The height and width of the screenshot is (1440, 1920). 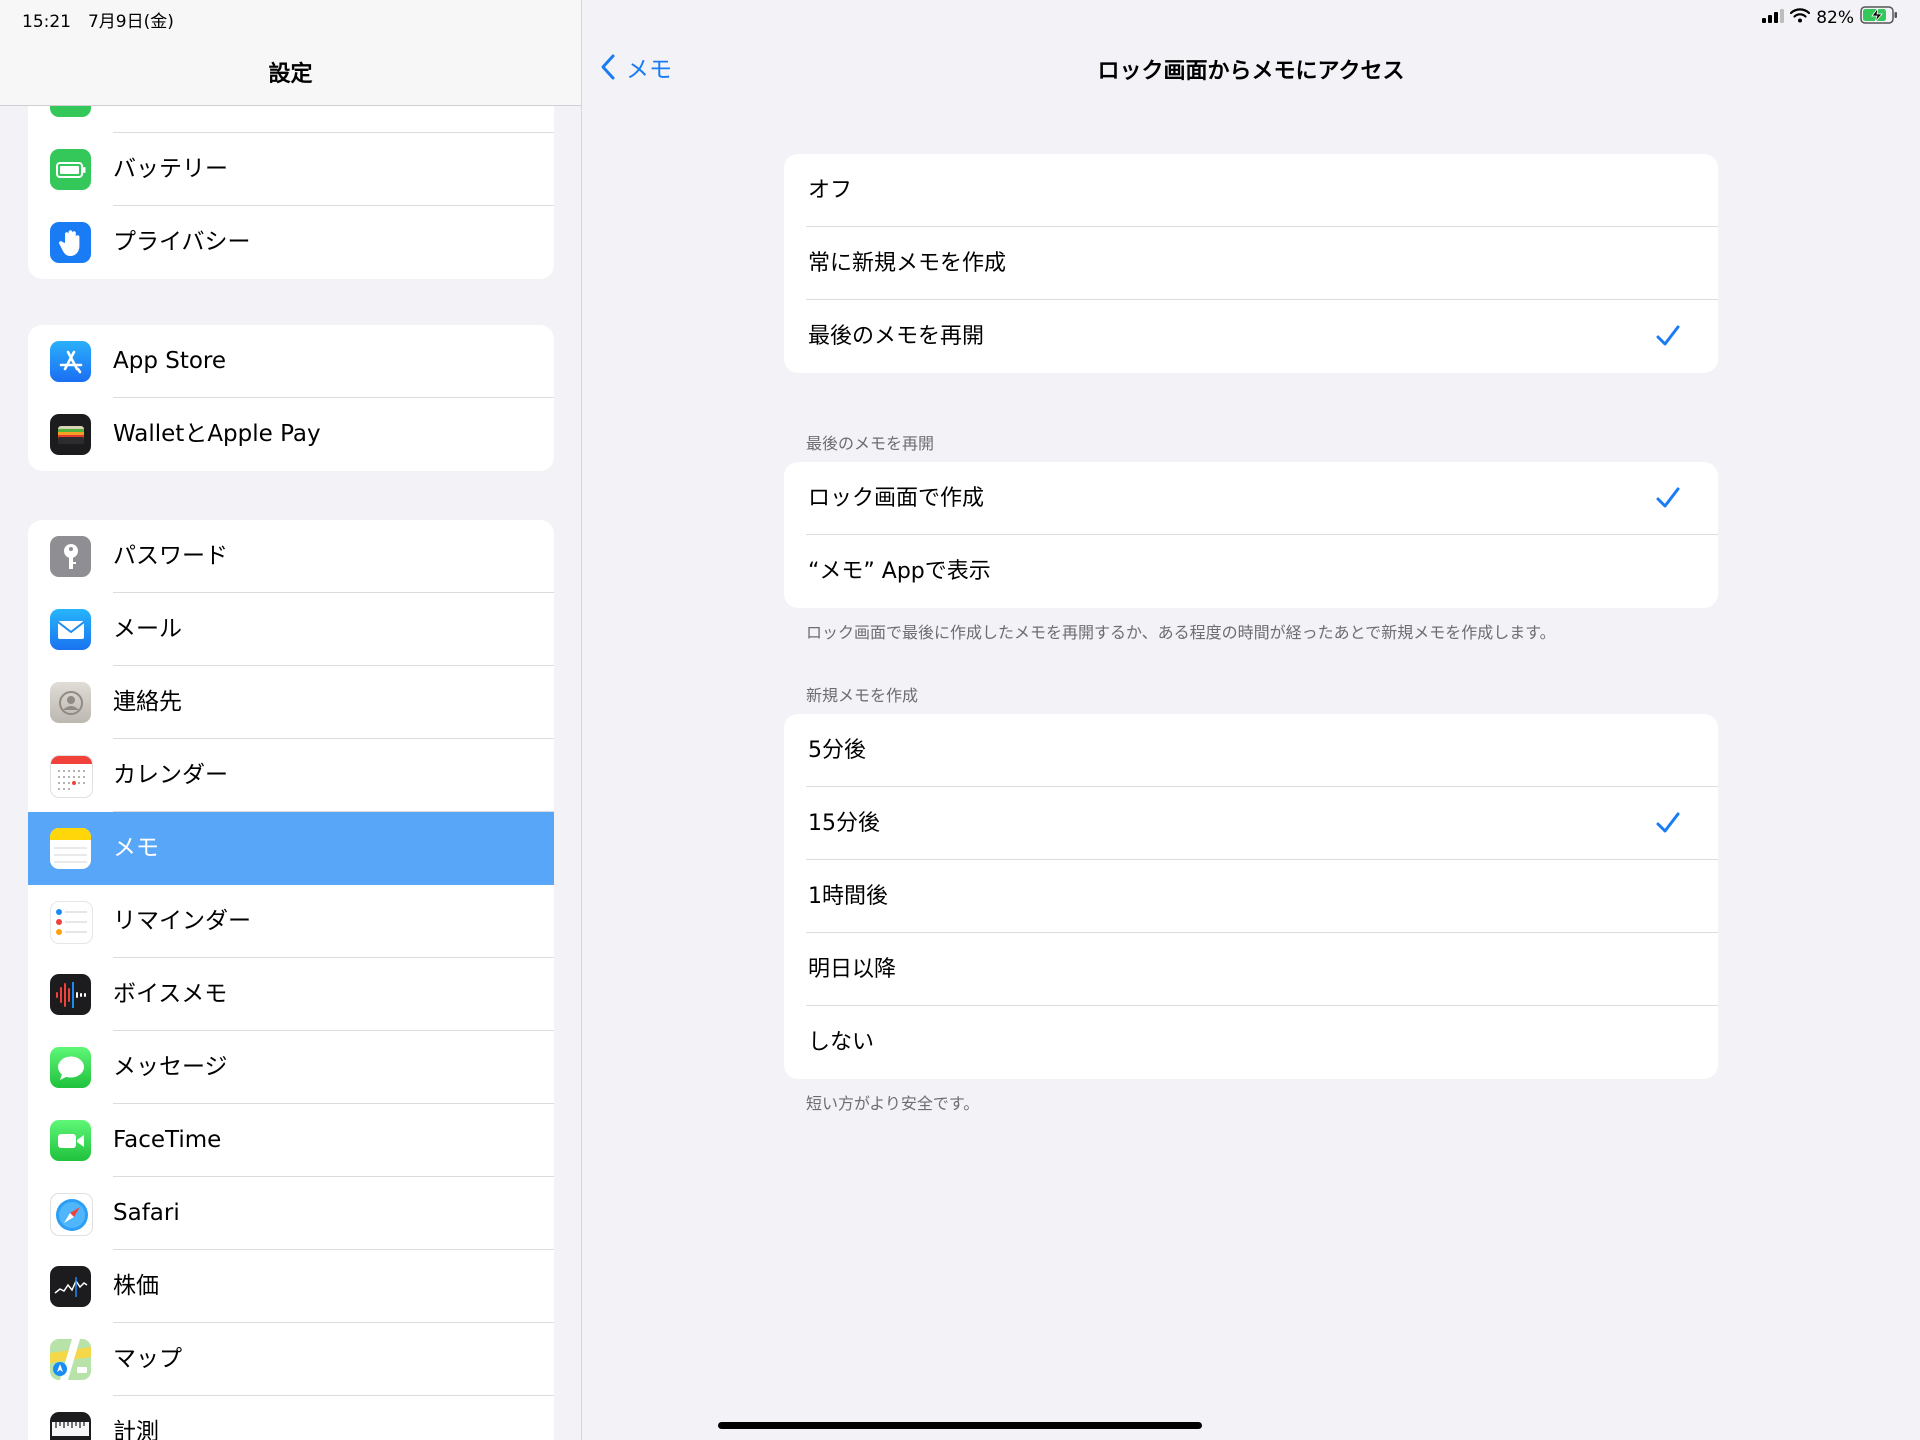 What do you see at coordinates (291, 1067) in the screenshot?
I see `sidebar-item-messages: メッセージ` at bounding box center [291, 1067].